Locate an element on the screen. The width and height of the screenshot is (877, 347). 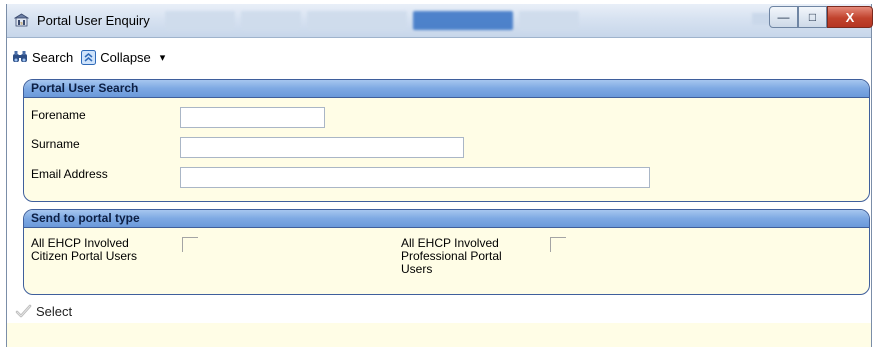
email-address-label: Email Address is located at coordinates (69, 174).